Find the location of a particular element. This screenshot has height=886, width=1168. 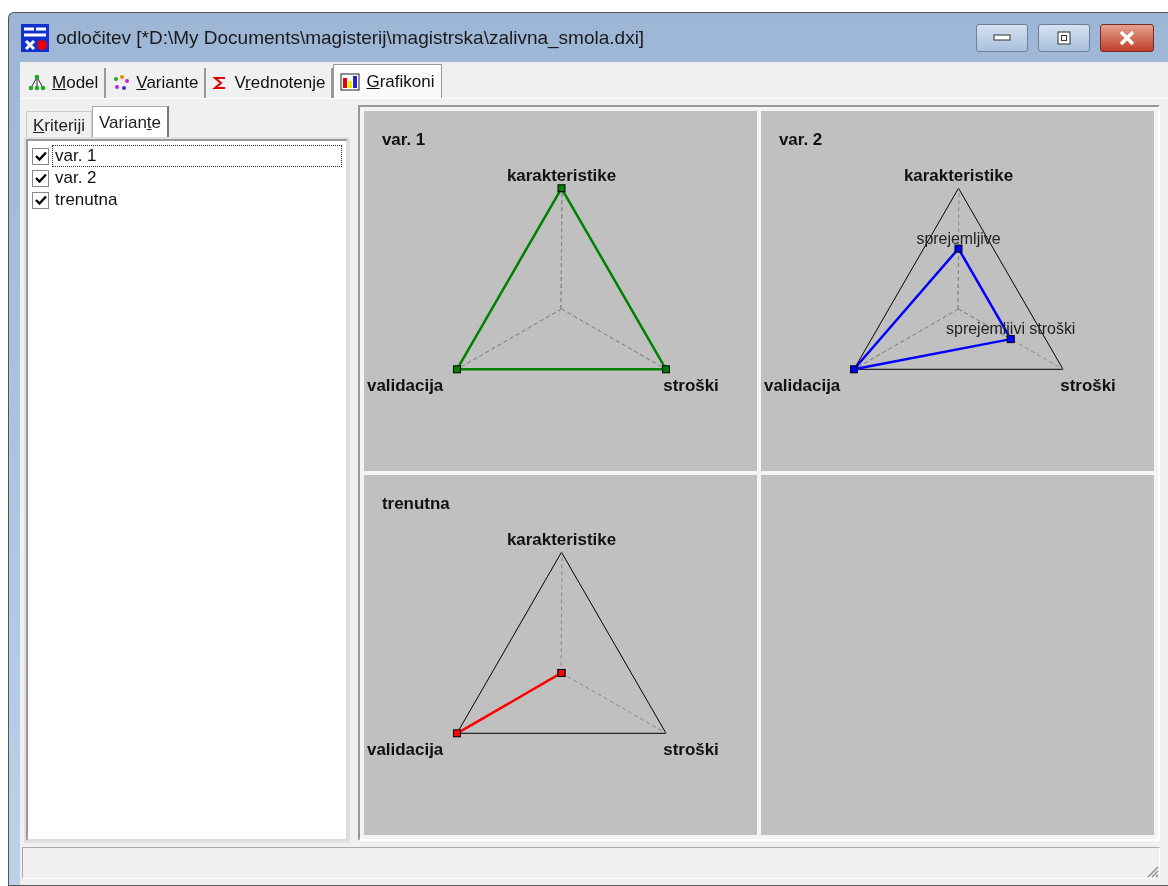

list-item: var. 1 is located at coordinates (197, 156).